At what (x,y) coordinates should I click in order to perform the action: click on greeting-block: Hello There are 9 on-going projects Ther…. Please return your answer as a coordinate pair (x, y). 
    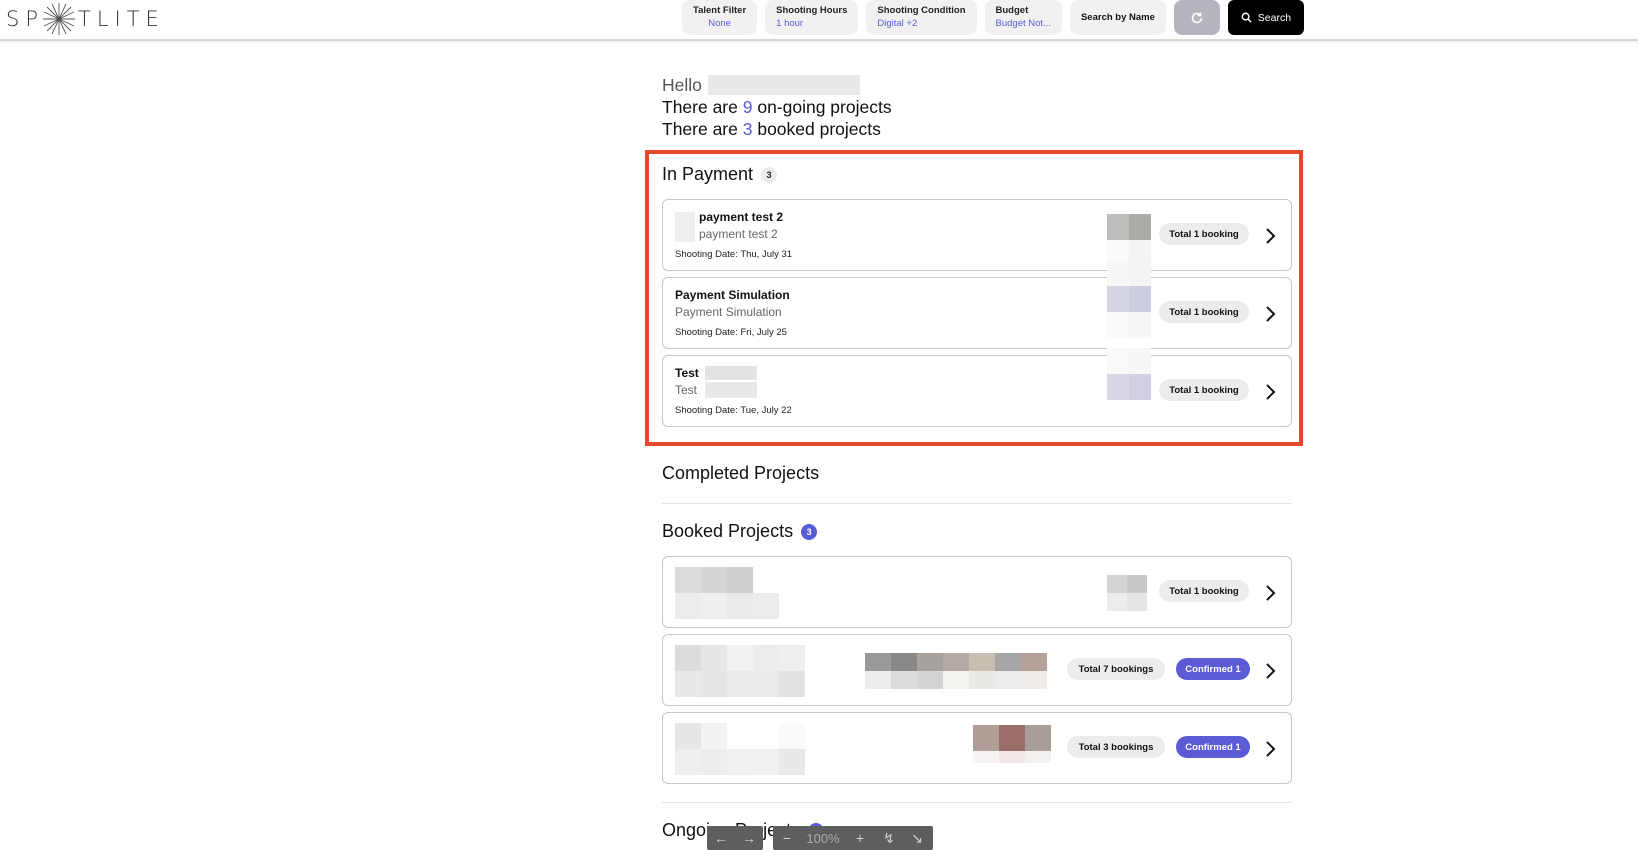
    Looking at the image, I should click on (977, 107).